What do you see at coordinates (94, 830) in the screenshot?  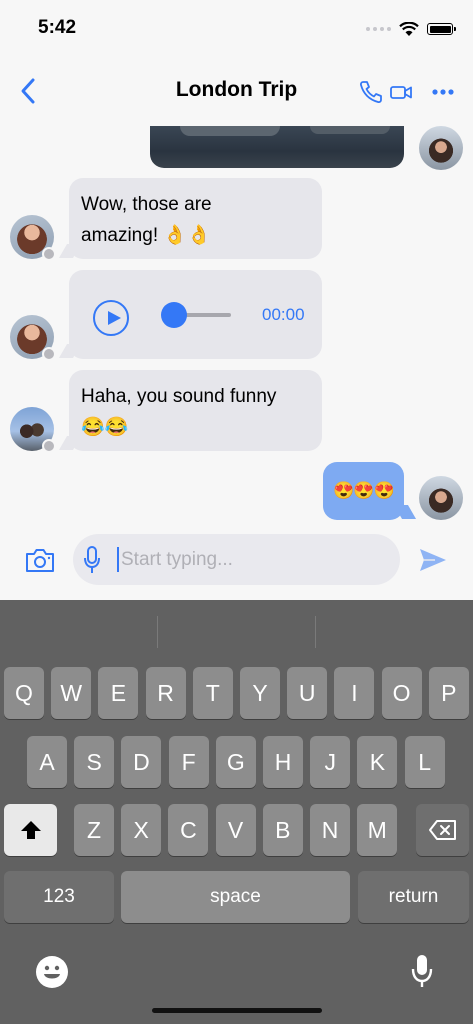 I see `key-z: Z` at bounding box center [94, 830].